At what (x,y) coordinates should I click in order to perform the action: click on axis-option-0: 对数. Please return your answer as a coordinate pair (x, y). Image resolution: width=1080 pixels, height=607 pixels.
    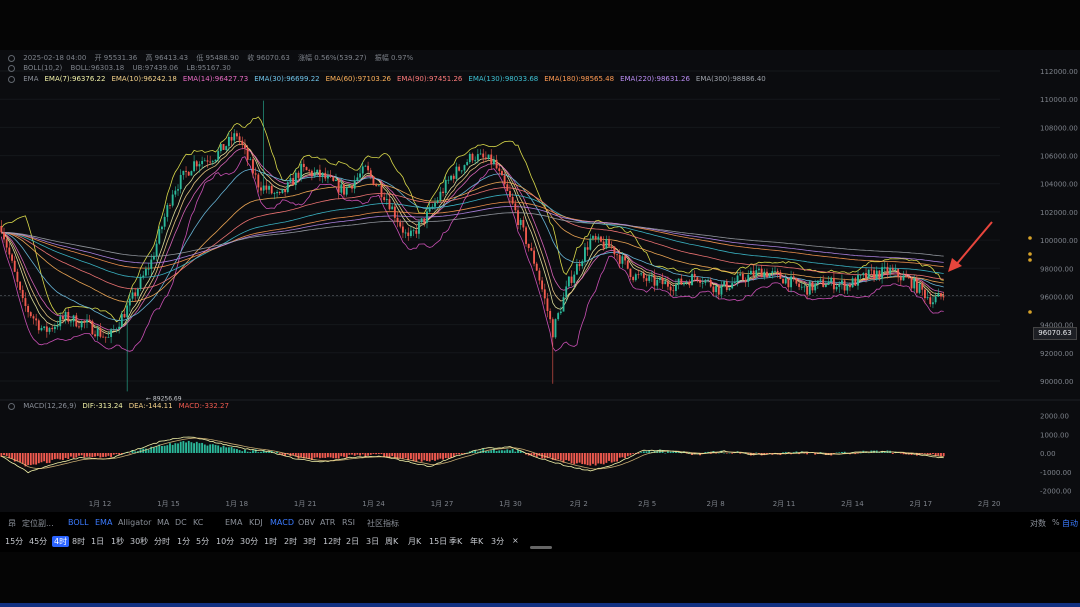
    Looking at the image, I should click on (1038, 523).